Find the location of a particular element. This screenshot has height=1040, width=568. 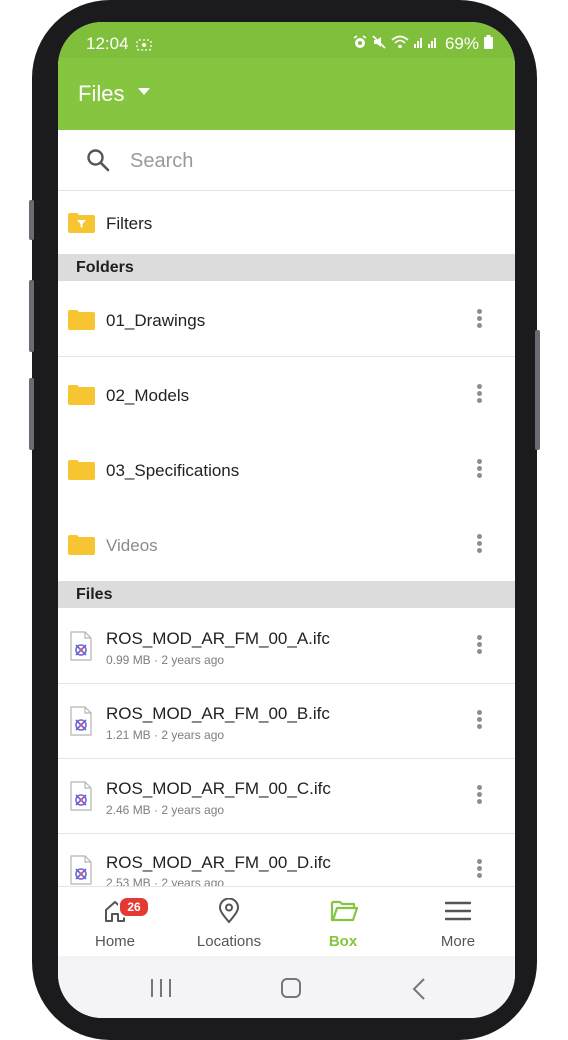

folder-row: 02_Models is located at coordinates (286, 394).